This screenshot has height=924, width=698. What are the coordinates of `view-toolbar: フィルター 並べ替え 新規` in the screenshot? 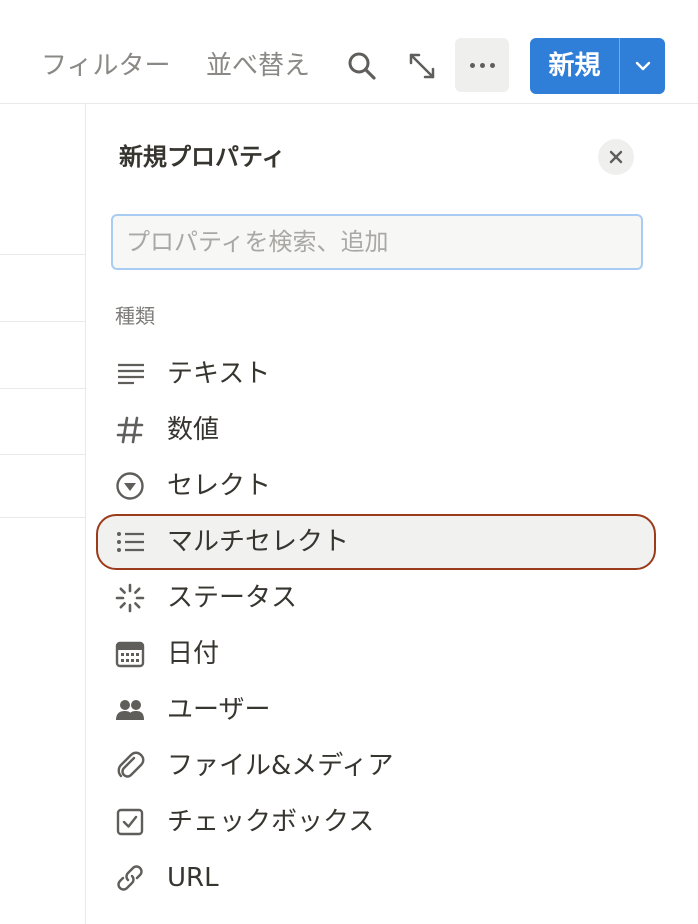 It's located at (349, 52).